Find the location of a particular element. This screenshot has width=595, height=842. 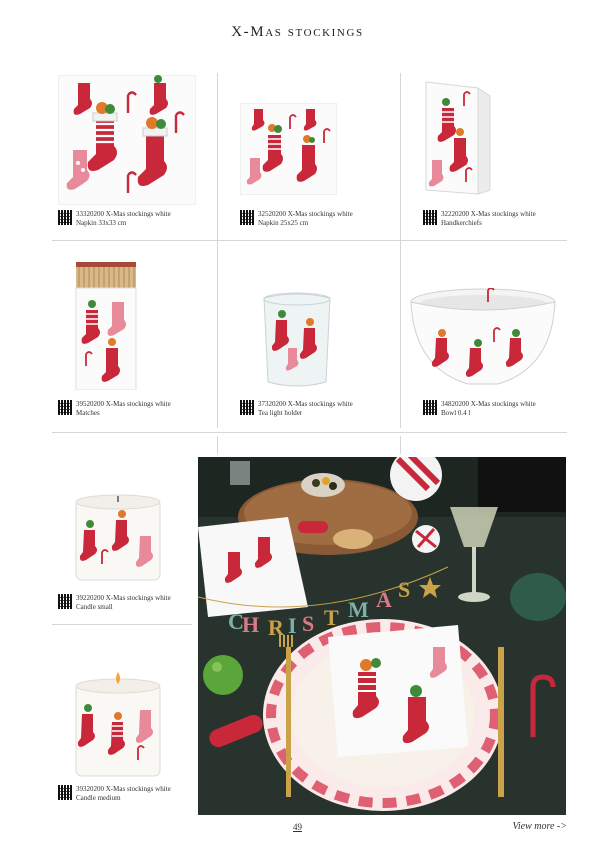

product-title: 32220200 X-Mas stockings white is located at coordinates (488, 214).